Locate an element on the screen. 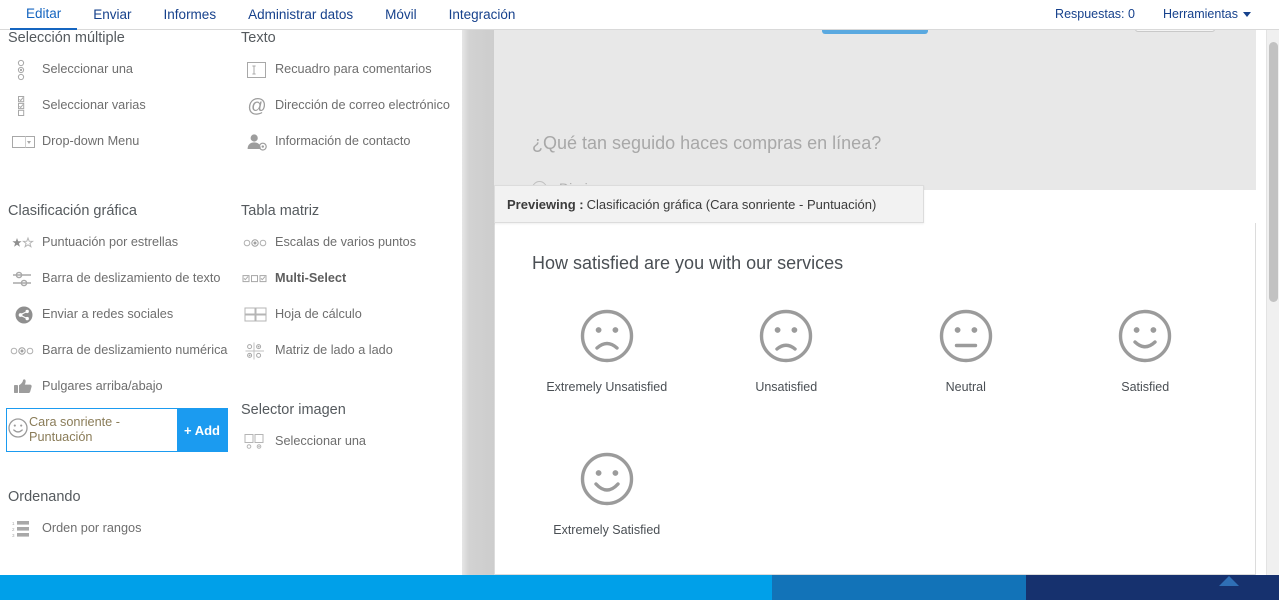 This screenshot has width=1279, height=600. palette-item-body: Cara sonriente - Puntuación is located at coordinates (92, 430).